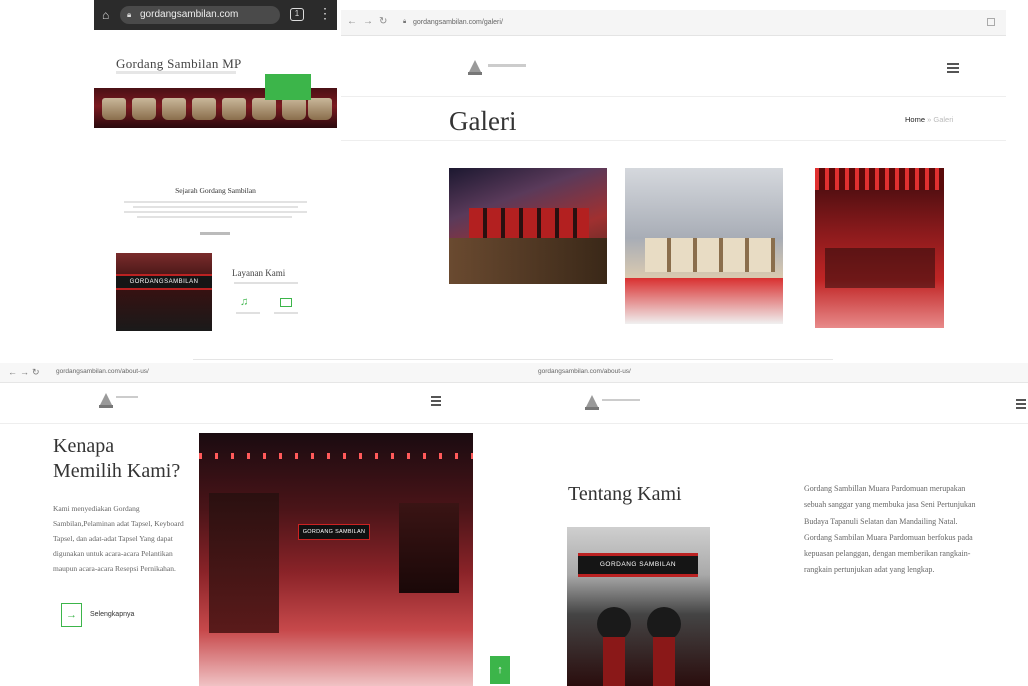 The image size is (1028, 686). What do you see at coordinates (179, 63) in the screenshot?
I see `site-title: Gordang Sambilan MP` at bounding box center [179, 63].